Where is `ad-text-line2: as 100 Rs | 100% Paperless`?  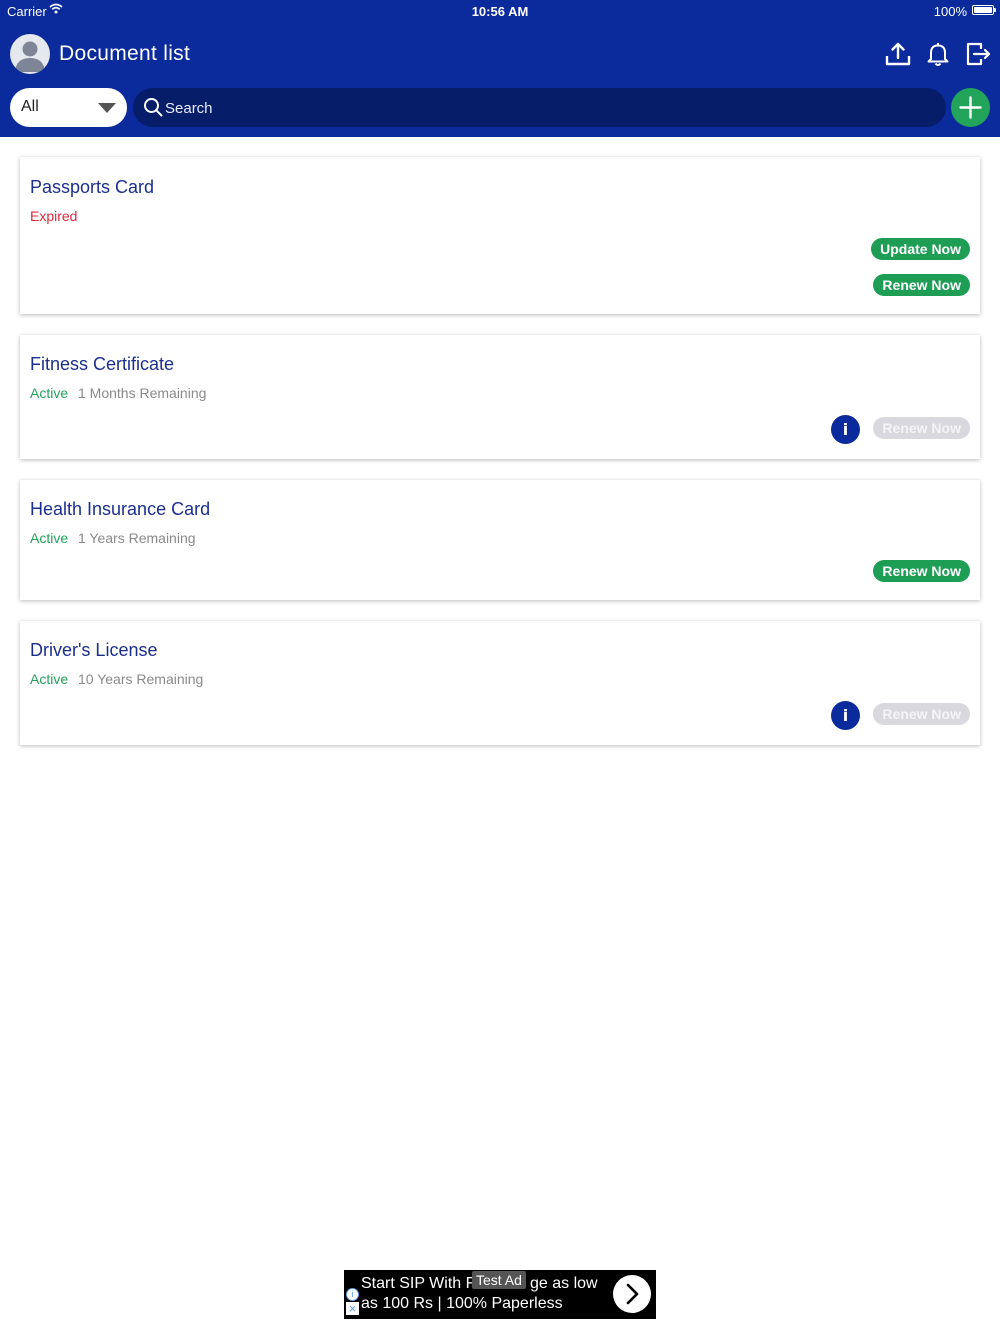
ad-text-line2: as 100 Rs | 100% Paperless is located at coordinates (462, 1303).